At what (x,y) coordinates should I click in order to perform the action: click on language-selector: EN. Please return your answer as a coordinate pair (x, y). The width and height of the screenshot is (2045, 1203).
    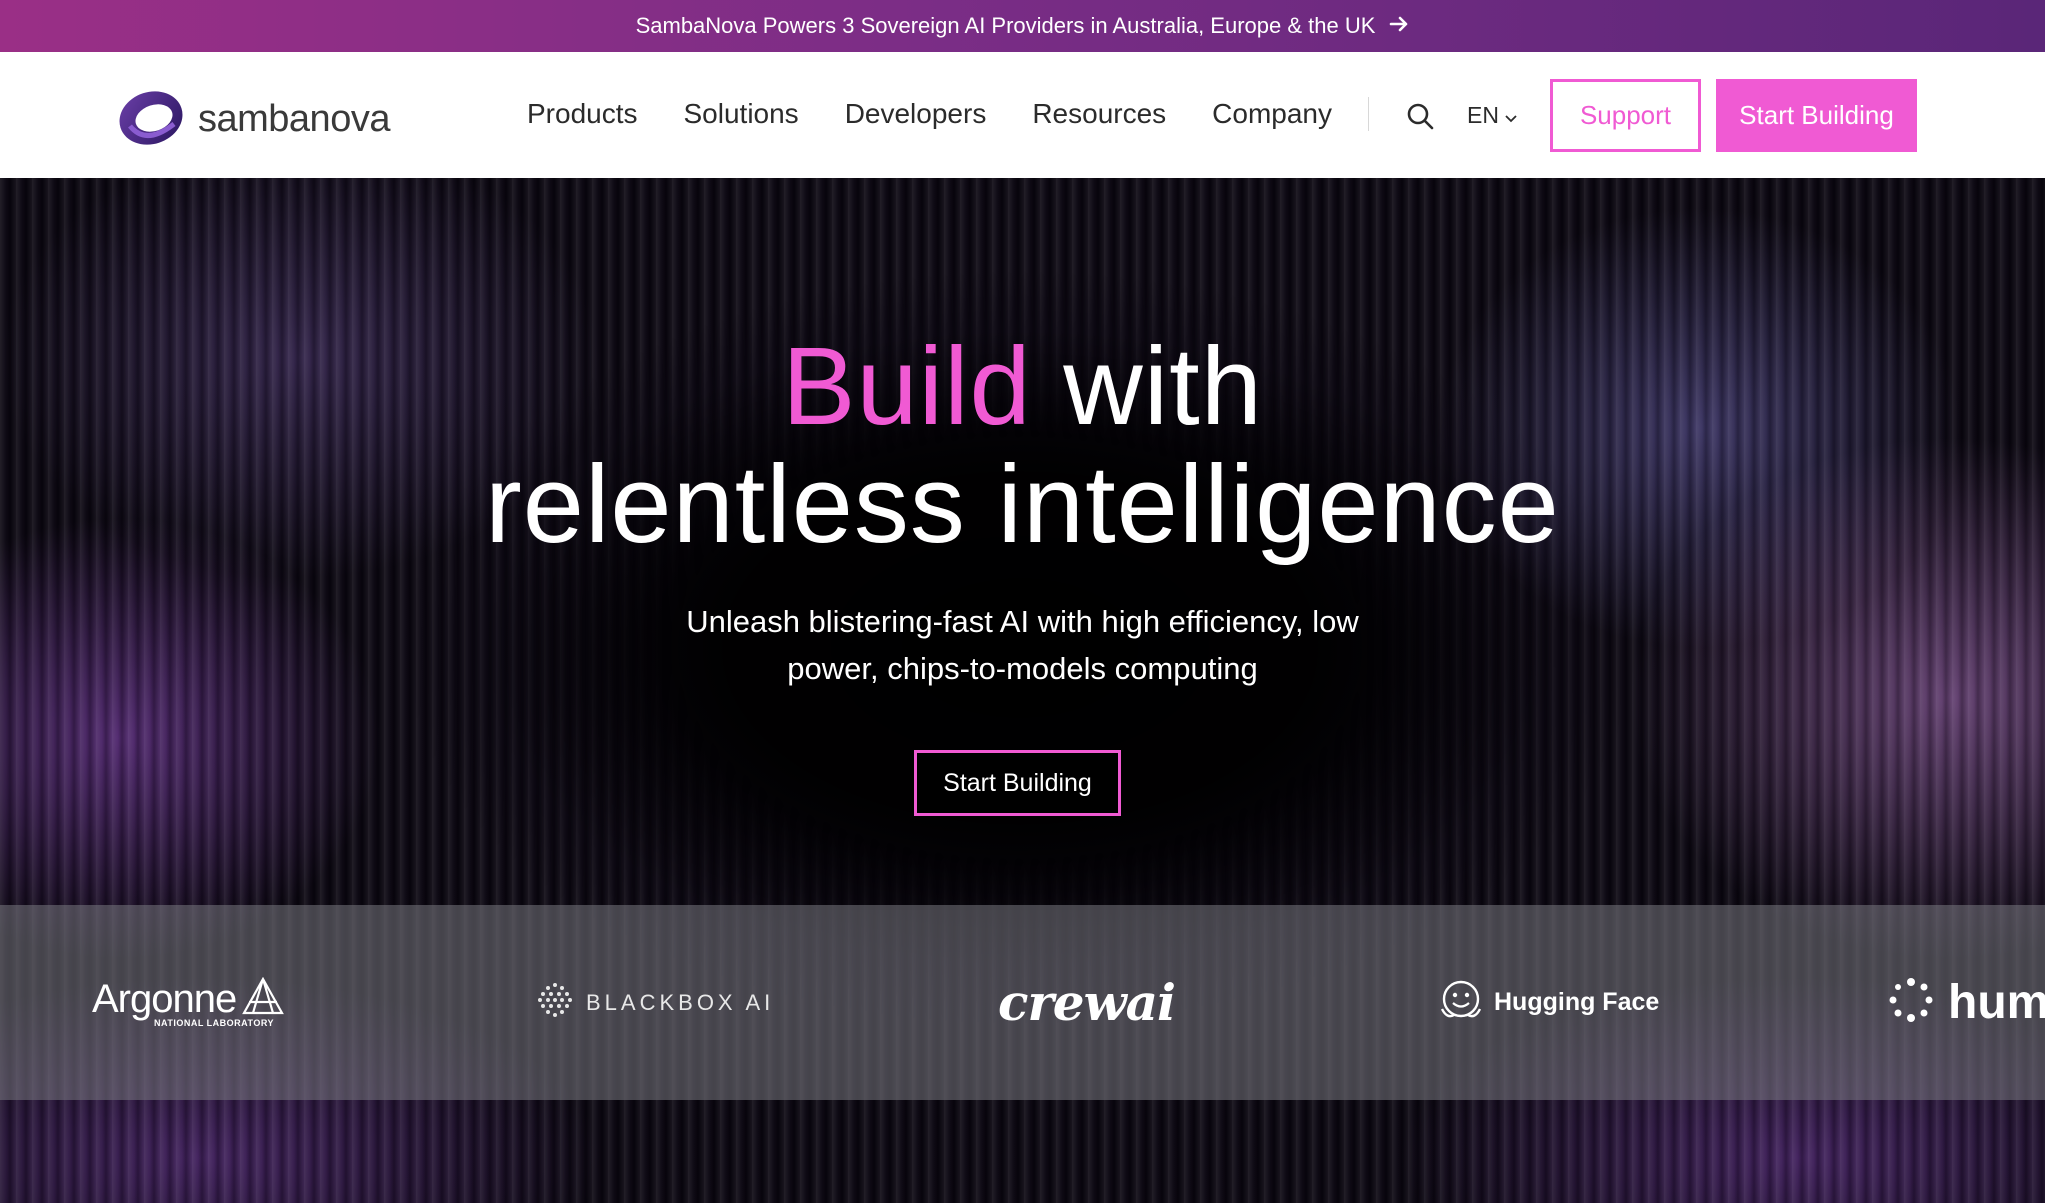
    Looking at the image, I should click on (1492, 115).